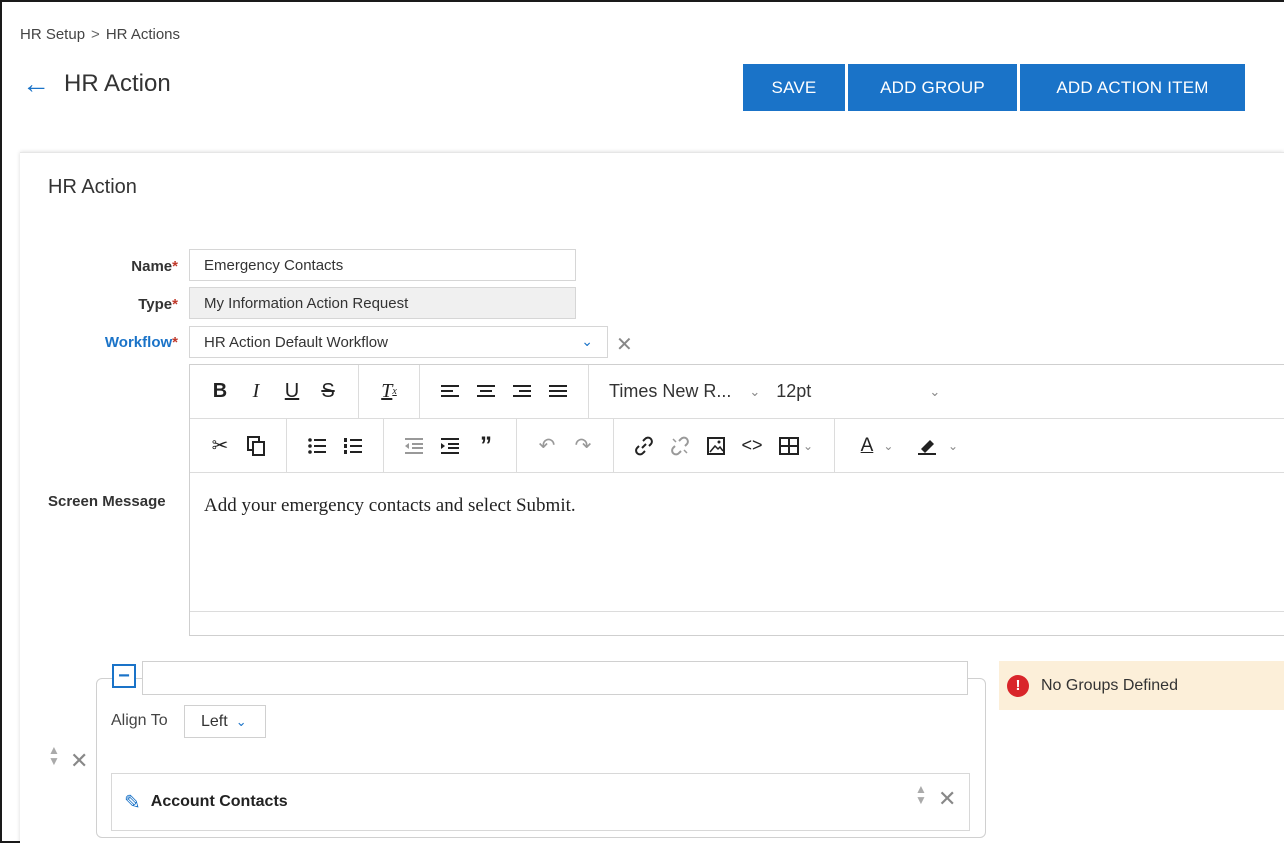  Describe the element at coordinates (220, 446) in the screenshot. I see `cut-icon: ✂` at that location.